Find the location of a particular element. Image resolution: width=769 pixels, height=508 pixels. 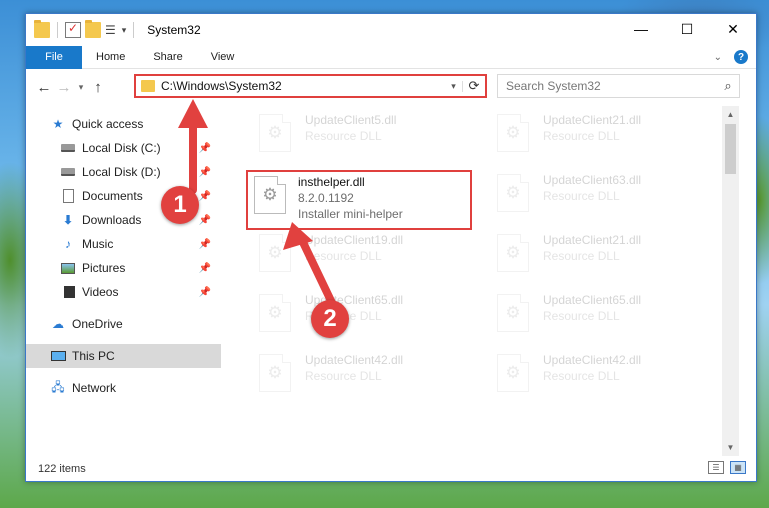

item-count: 122 items is located at coordinates (62, 468).